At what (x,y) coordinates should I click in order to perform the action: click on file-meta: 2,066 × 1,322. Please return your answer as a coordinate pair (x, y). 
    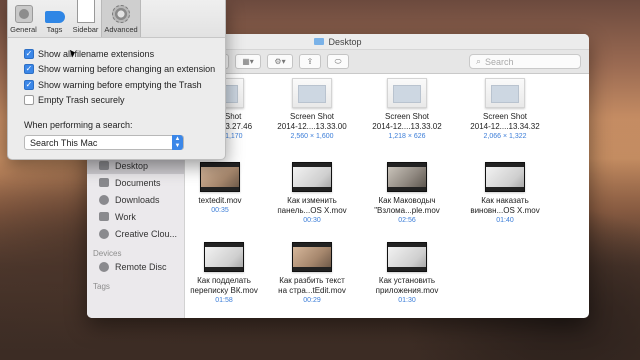
    Looking at the image, I should click on (505, 136).